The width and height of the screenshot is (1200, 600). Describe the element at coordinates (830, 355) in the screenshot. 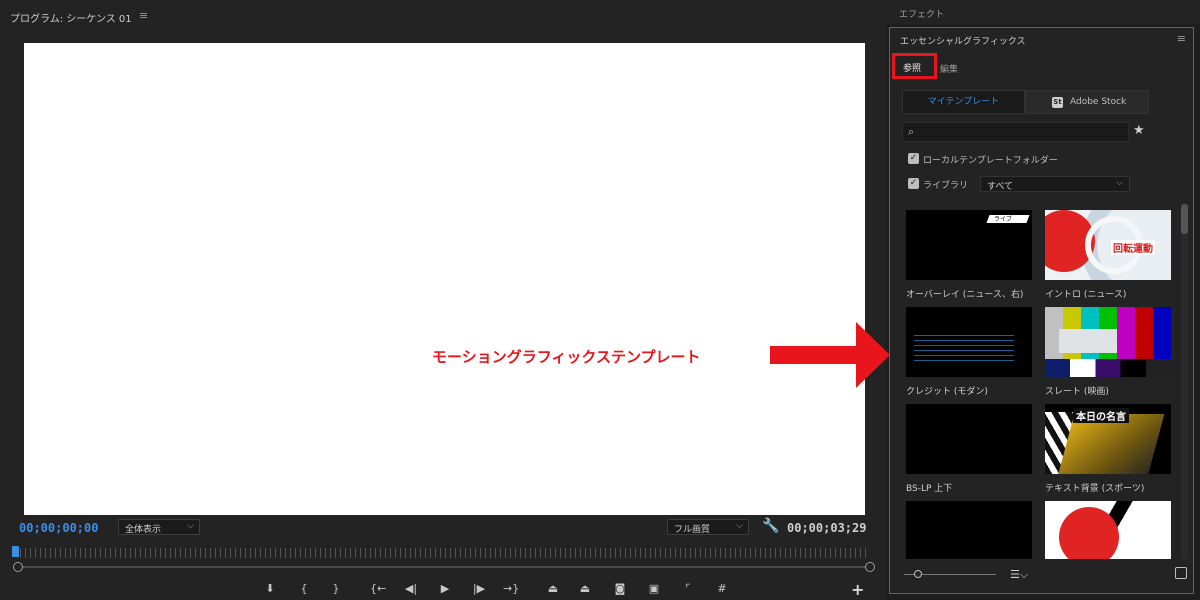

I see `annotation-arrow-icon` at that location.